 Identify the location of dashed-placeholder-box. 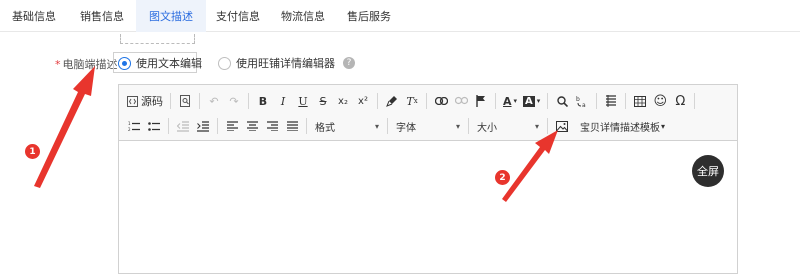
(157, 39).